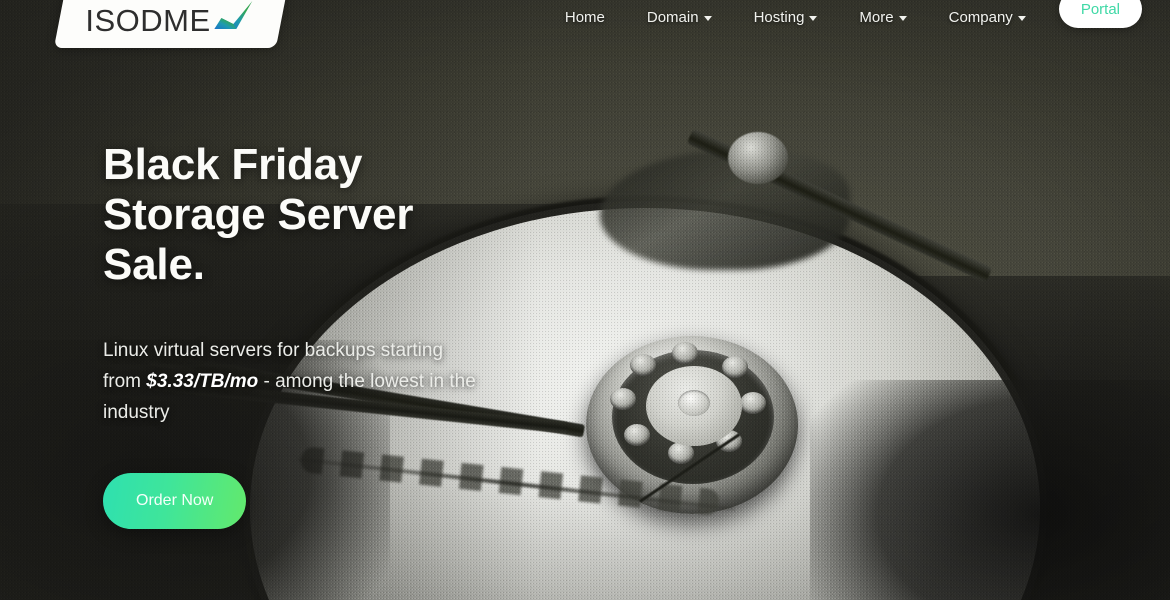 The height and width of the screenshot is (600, 1170). I want to click on page-title: Black Friday Storage Server Sale., so click(383, 215).